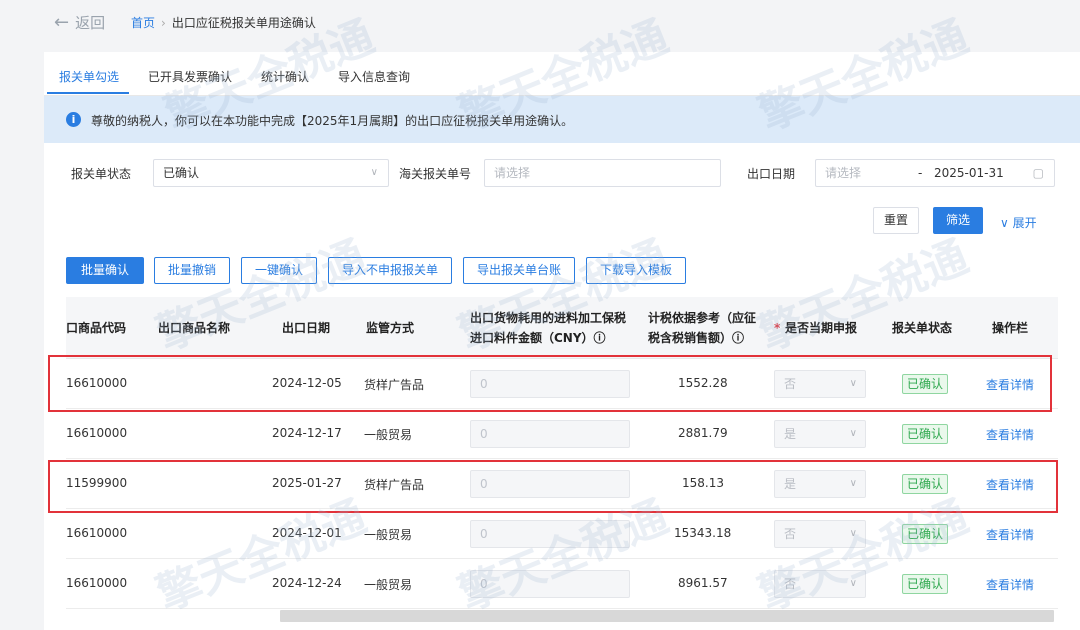 This screenshot has height=630, width=1080. Describe the element at coordinates (307, 483) in the screenshot. I see `cell-date: 2025-01-27` at that location.